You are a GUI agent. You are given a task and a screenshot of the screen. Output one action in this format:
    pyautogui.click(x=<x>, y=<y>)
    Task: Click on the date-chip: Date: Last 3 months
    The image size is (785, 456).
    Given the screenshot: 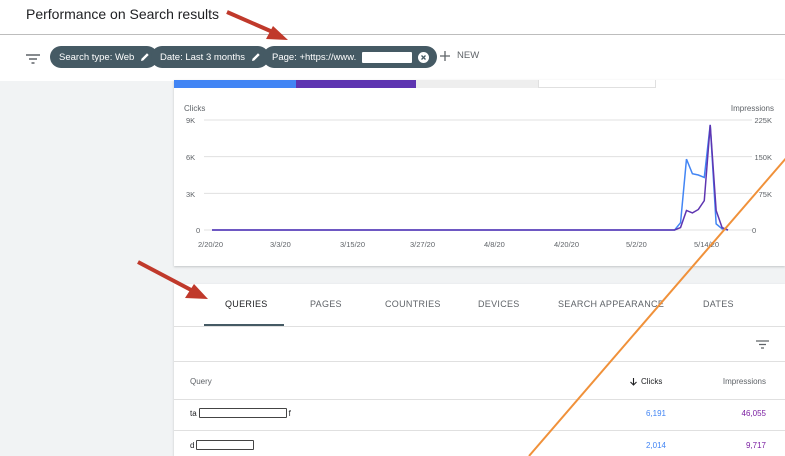 What is the action you would take?
    pyautogui.click(x=210, y=57)
    